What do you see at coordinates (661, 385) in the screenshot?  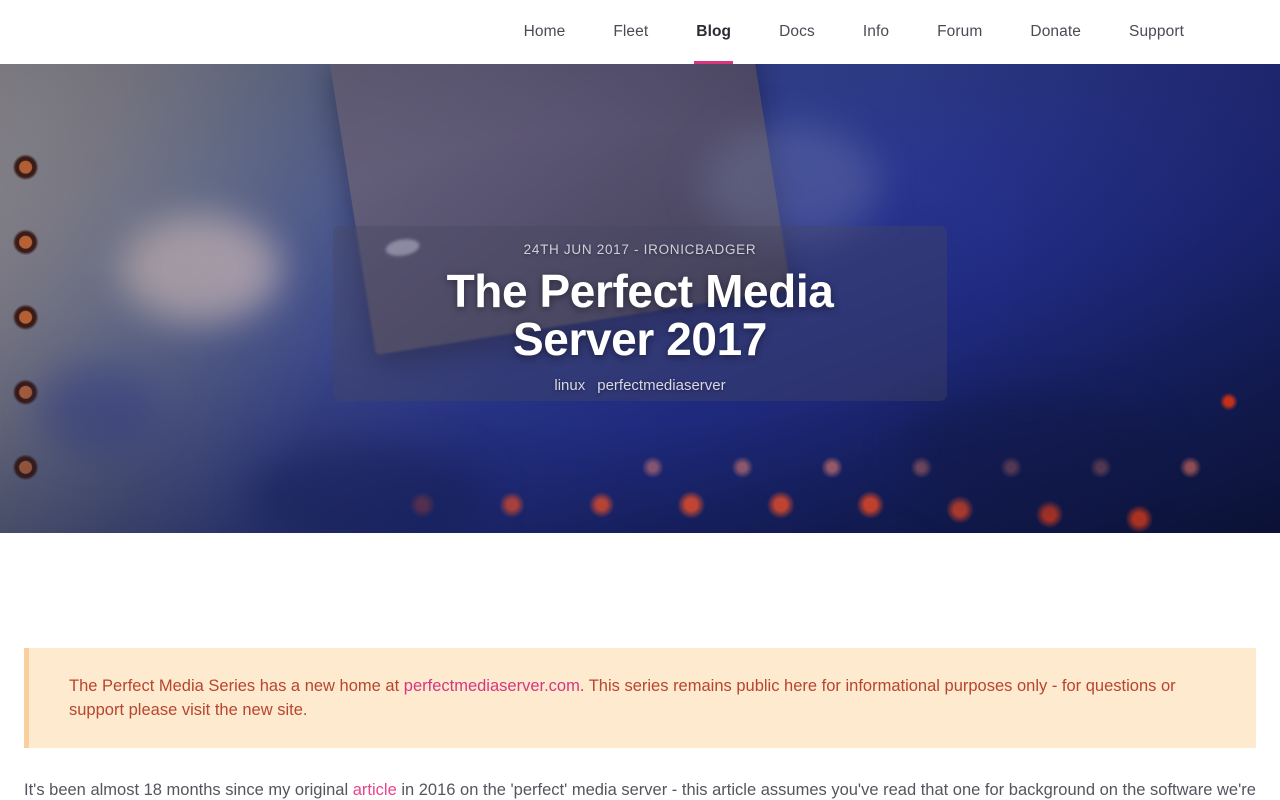 I see `post-tag-perfectmediaserver: perfectmediaserver` at bounding box center [661, 385].